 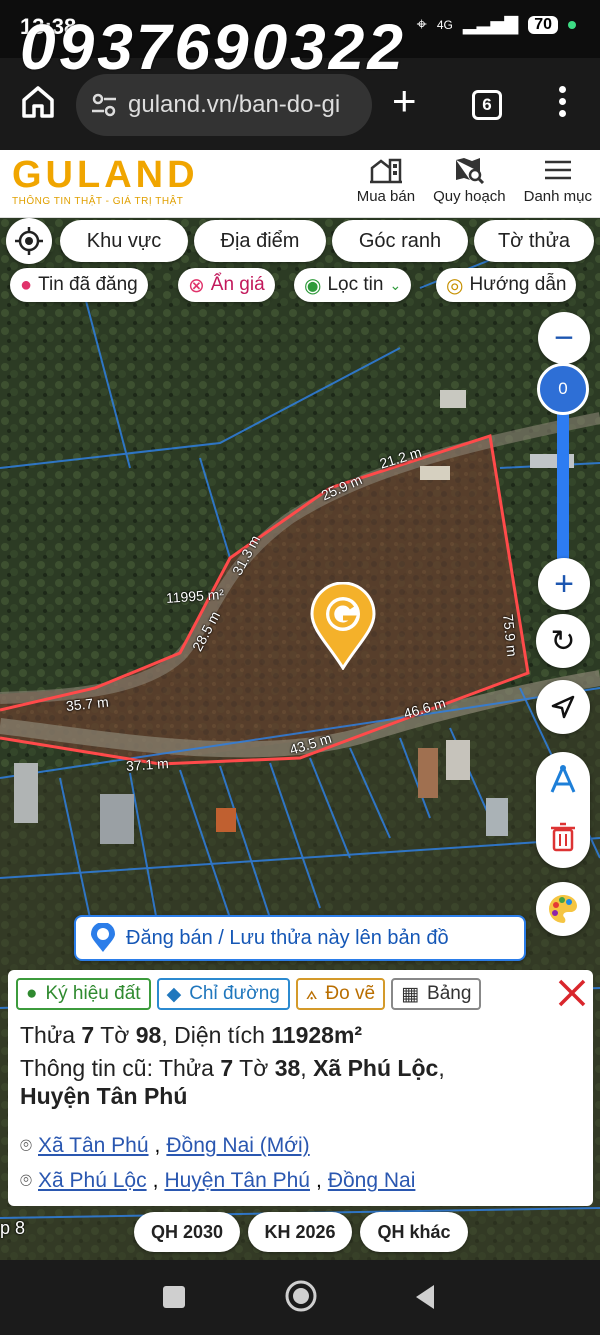 What do you see at coordinates (470, 171) in the screenshot?
I see `map-search-icon` at bounding box center [470, 171].